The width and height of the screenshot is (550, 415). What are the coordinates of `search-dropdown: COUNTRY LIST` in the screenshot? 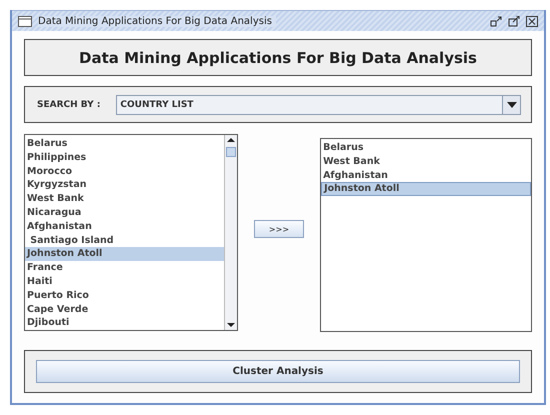 It's located at (318, 104).